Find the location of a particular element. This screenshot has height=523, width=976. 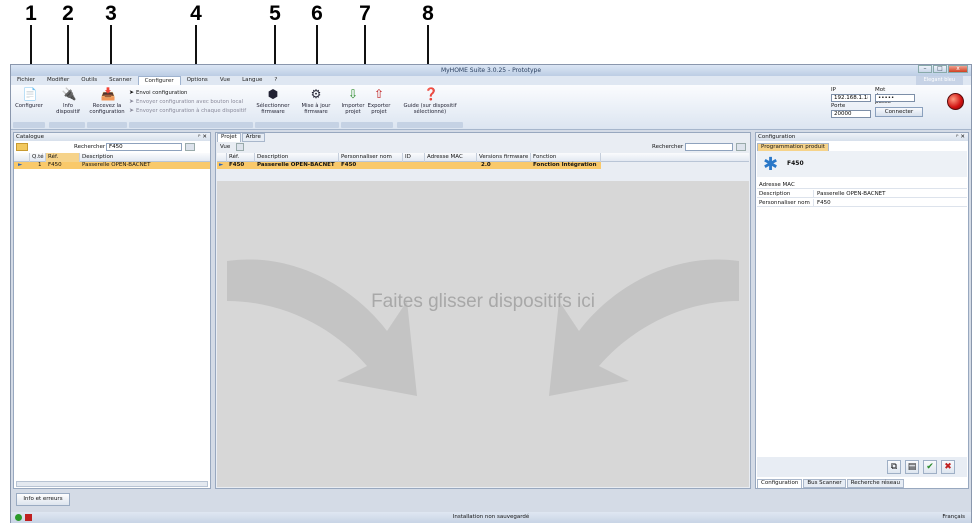

catalogue-scrollbar is located at coordinates (112, 484).